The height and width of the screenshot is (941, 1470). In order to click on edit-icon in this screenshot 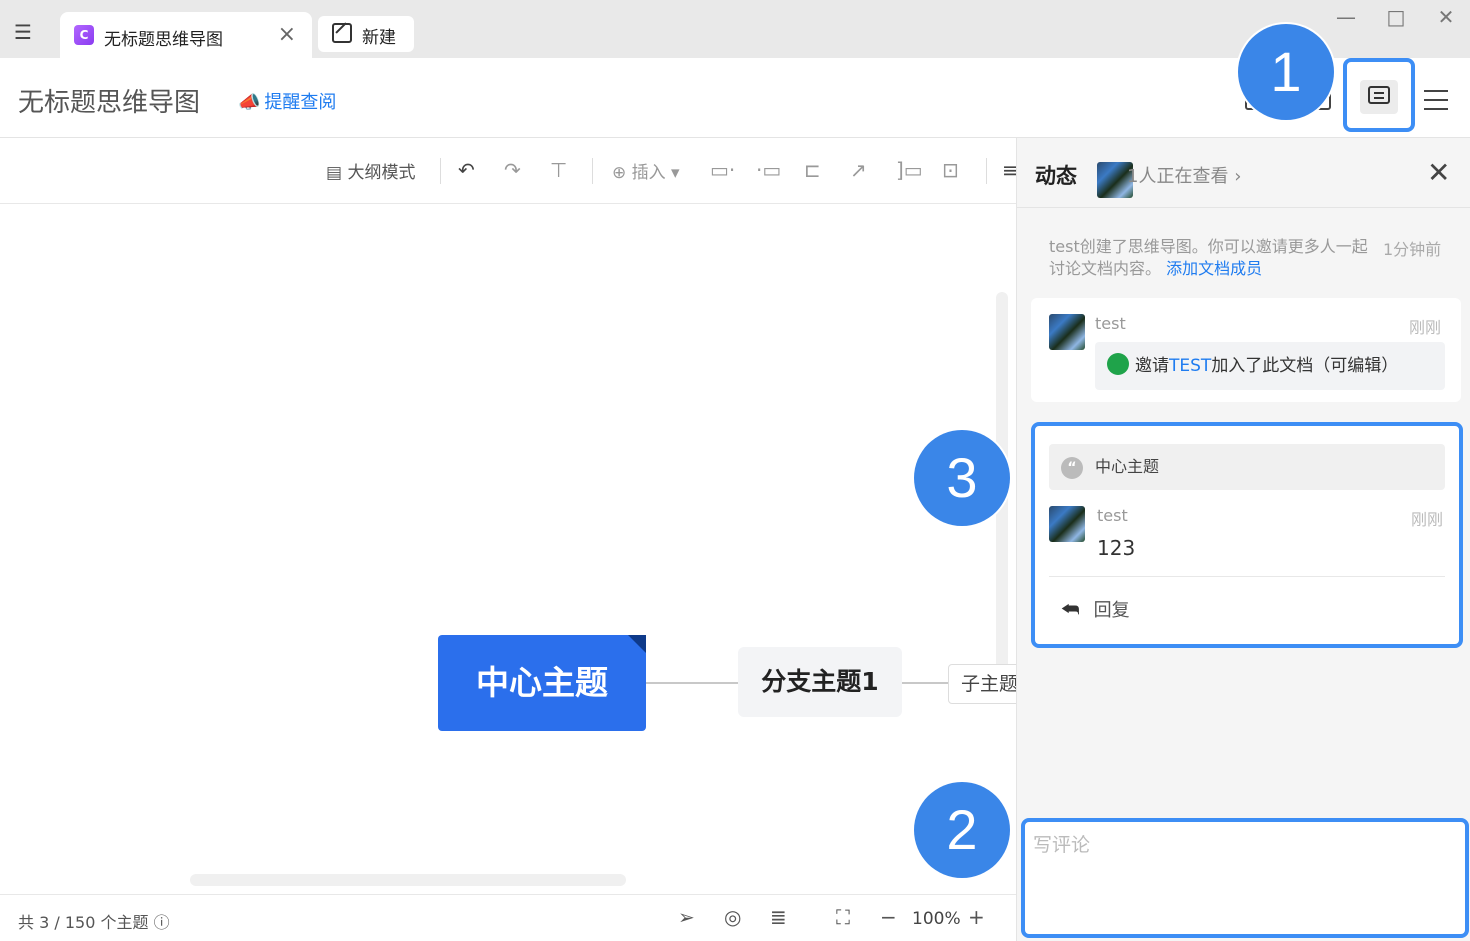, I will do `click(342, 33)`.